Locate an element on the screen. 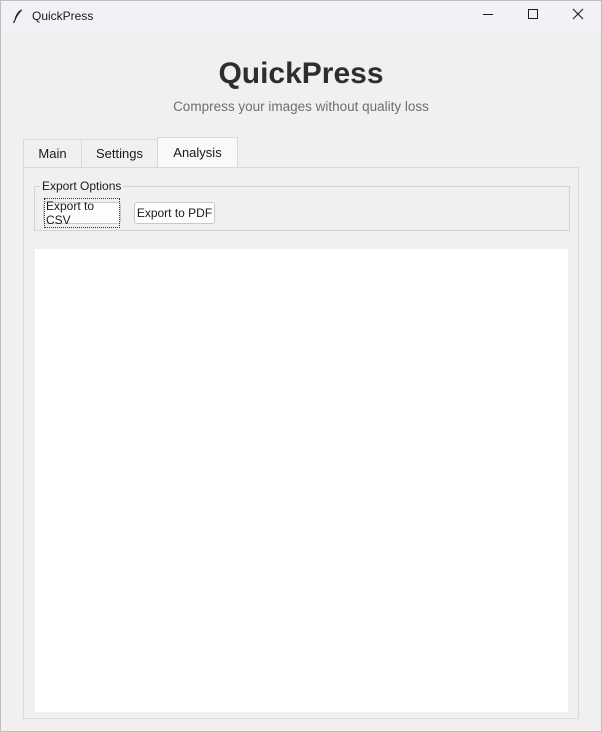 The image size is (602, 732). export-pdf-label: Export to PDF is located at coordinates (174, 213).